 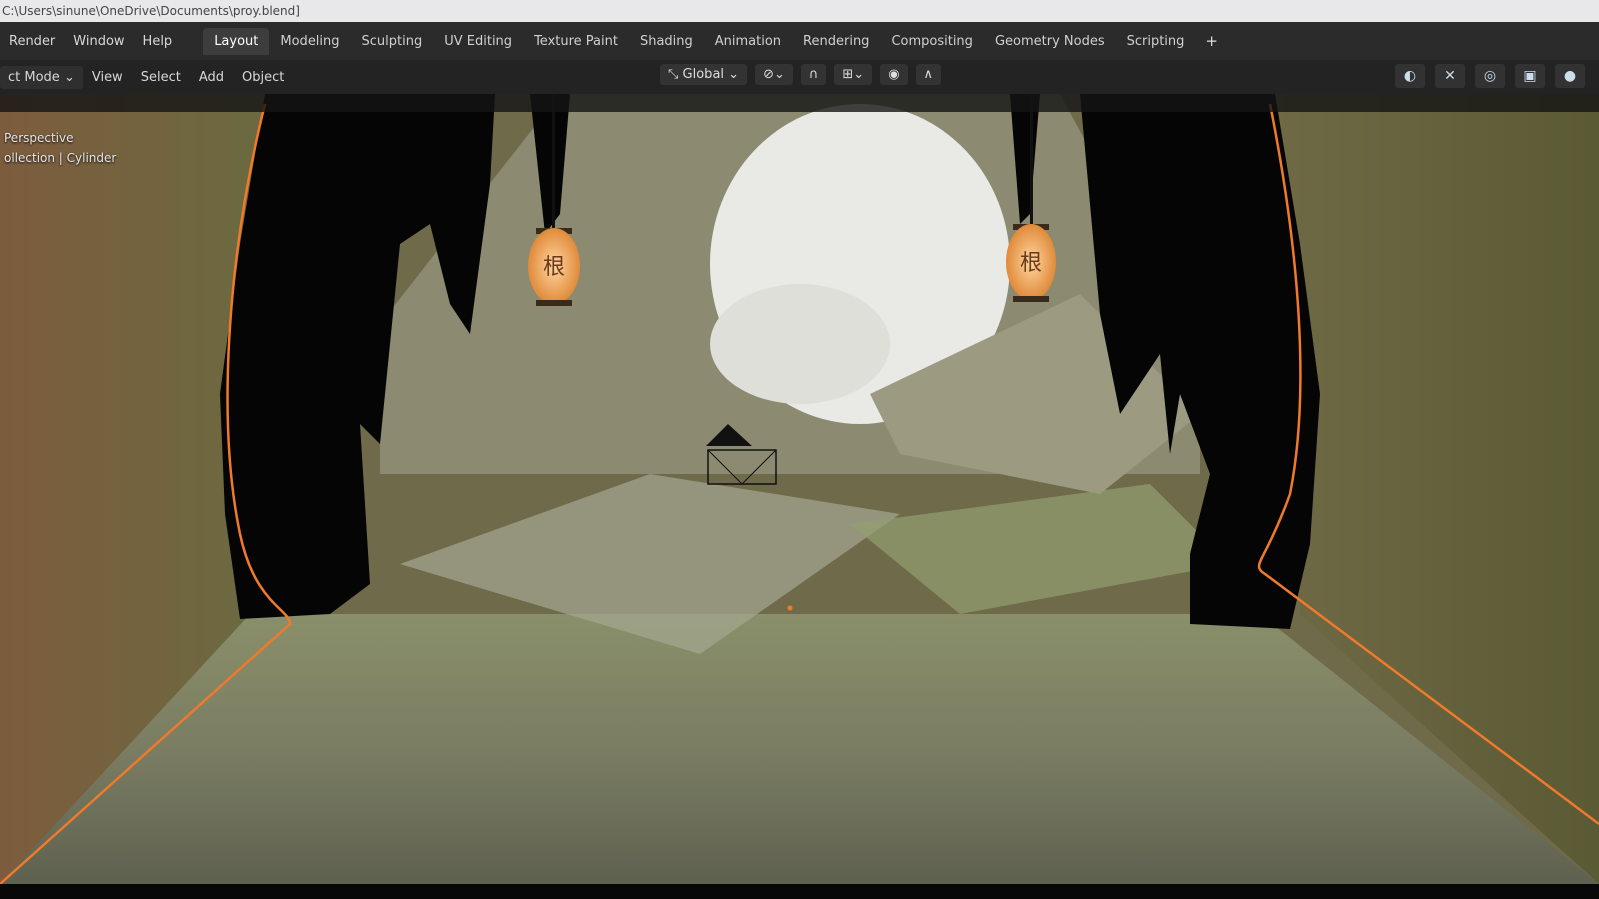 I want to click on viewport-display-tools: ◐ ✕ ◎ ▣ ●, so click(x=1490, y=76).